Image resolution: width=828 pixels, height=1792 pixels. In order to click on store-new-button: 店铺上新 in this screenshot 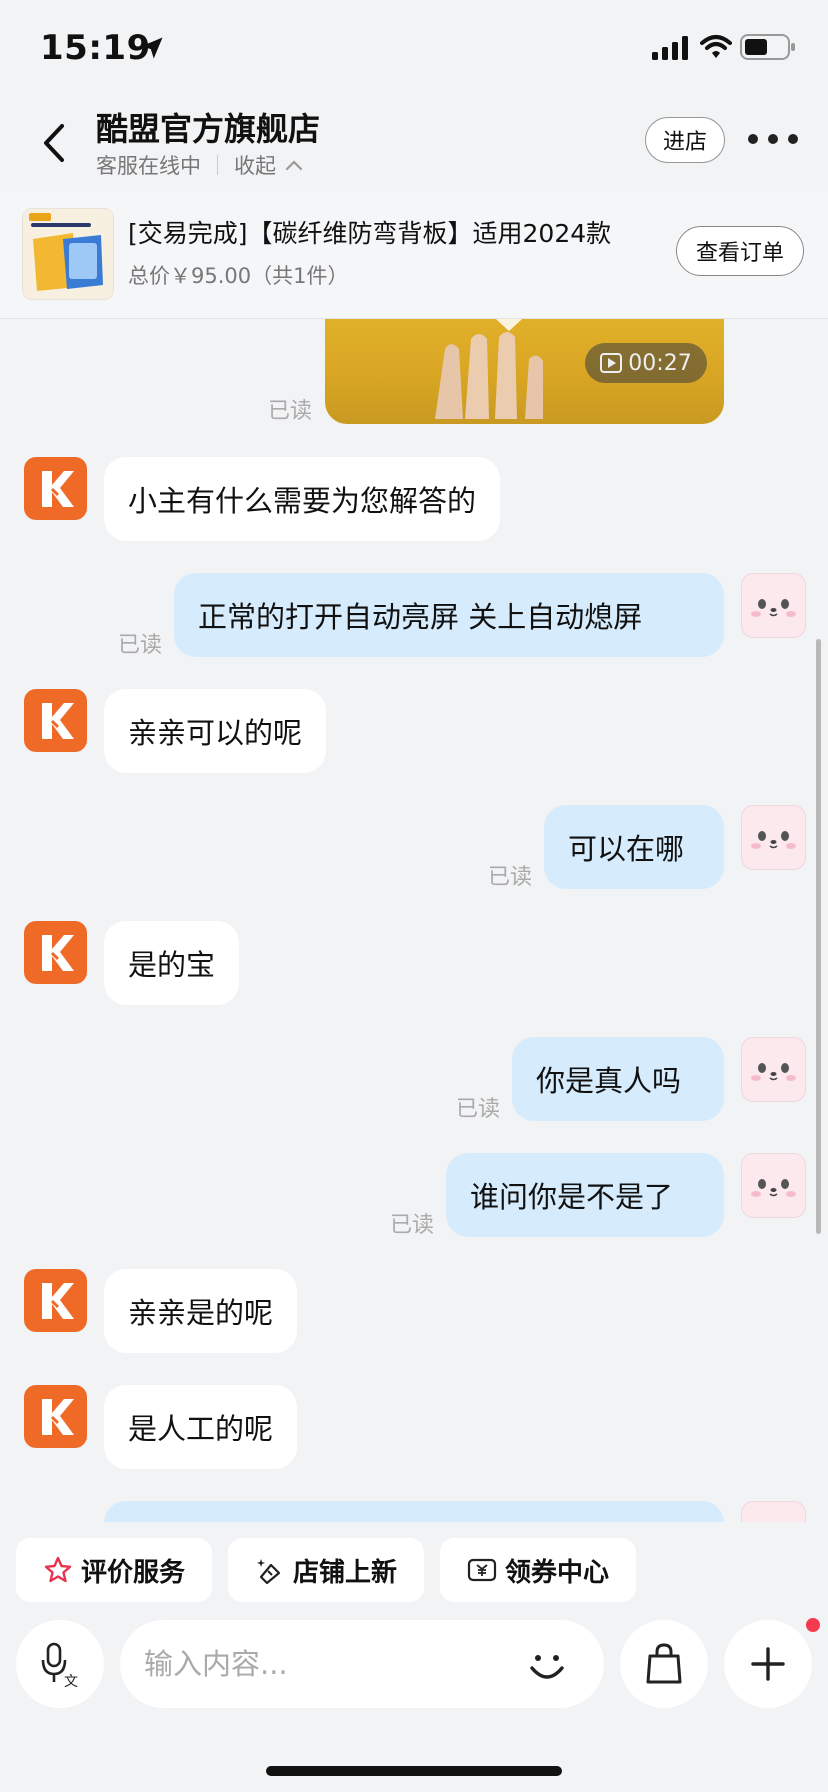, I will do `click(326, 1570)`.